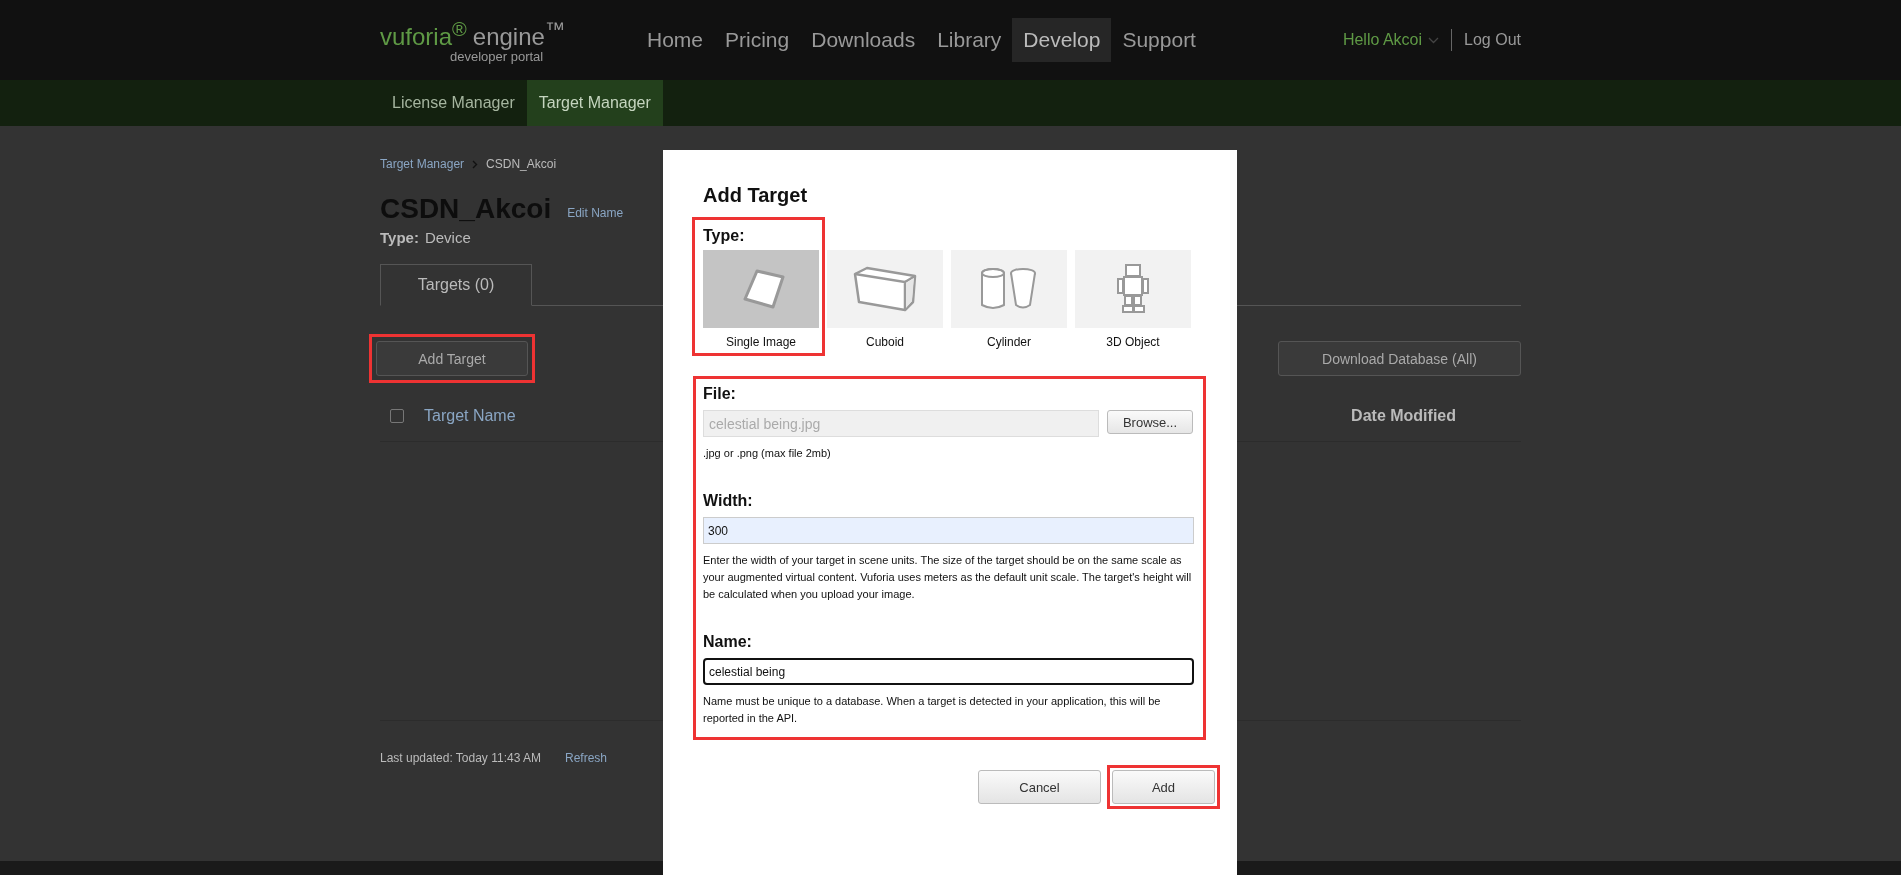 The height and width of the screenshot is (875, 1901). Describe the element at coordinates (594, 103) in the screenshot. I see `subnav-link: Target Manager` at that location.